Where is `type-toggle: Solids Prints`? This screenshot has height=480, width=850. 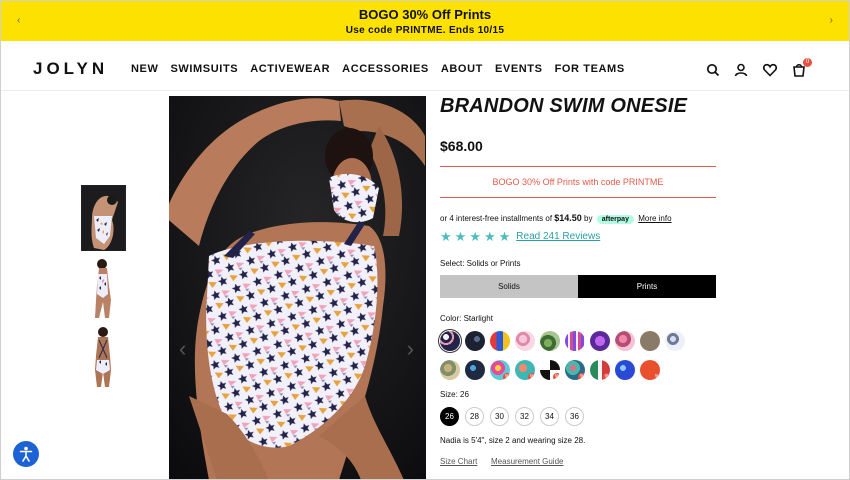
type-toggle: Solids Prints is located at coordinates (578, 286).